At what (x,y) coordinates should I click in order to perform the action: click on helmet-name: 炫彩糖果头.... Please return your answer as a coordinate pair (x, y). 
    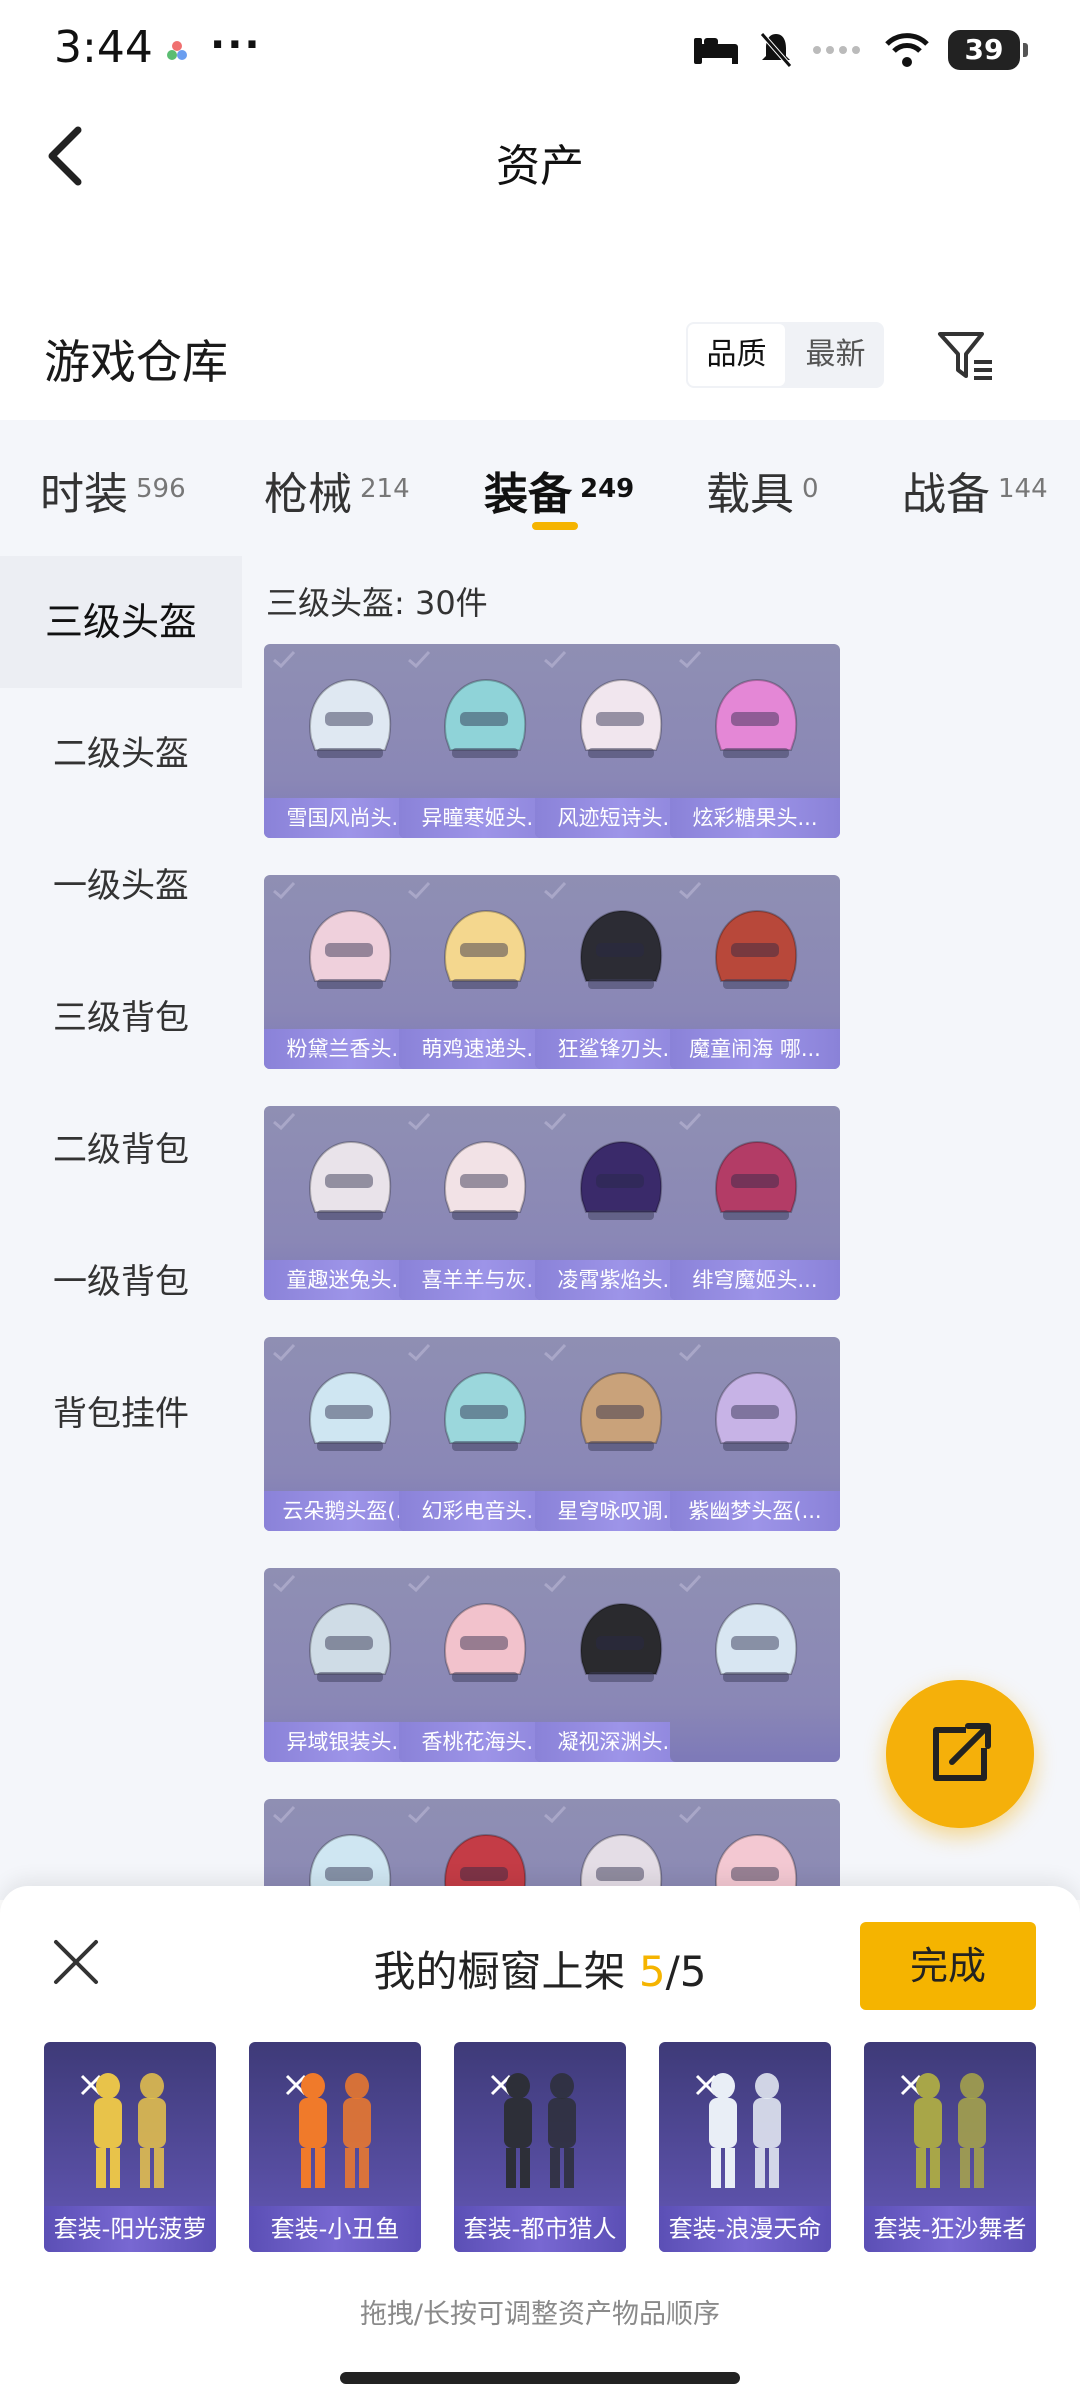
    Looking at the image, I should click on (755, 818).